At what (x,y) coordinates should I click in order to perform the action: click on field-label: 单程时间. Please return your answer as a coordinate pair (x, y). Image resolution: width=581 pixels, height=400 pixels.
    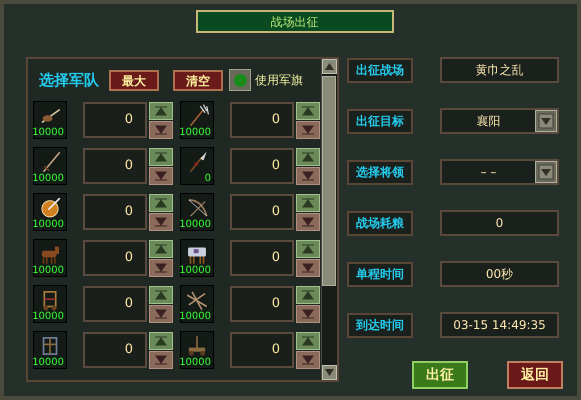
    Looking at the image, I should click on (380, 274).